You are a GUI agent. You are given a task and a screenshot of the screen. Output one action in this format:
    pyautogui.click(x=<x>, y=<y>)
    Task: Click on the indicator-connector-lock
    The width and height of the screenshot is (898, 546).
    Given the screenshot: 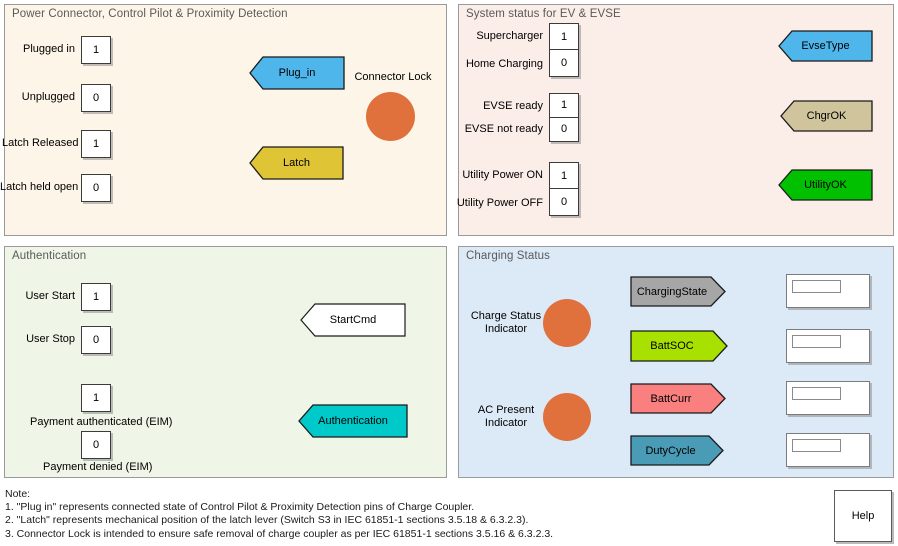 What is the action you would take?
    pyautogui.click(x=390, y=116)
    